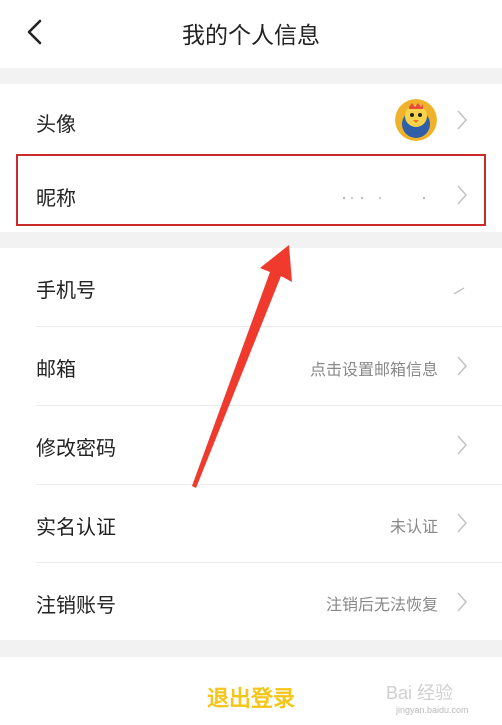  Describe the element at coordinates (76, 605) in the screenshot. I see `row-label: 注销账号` at that location.